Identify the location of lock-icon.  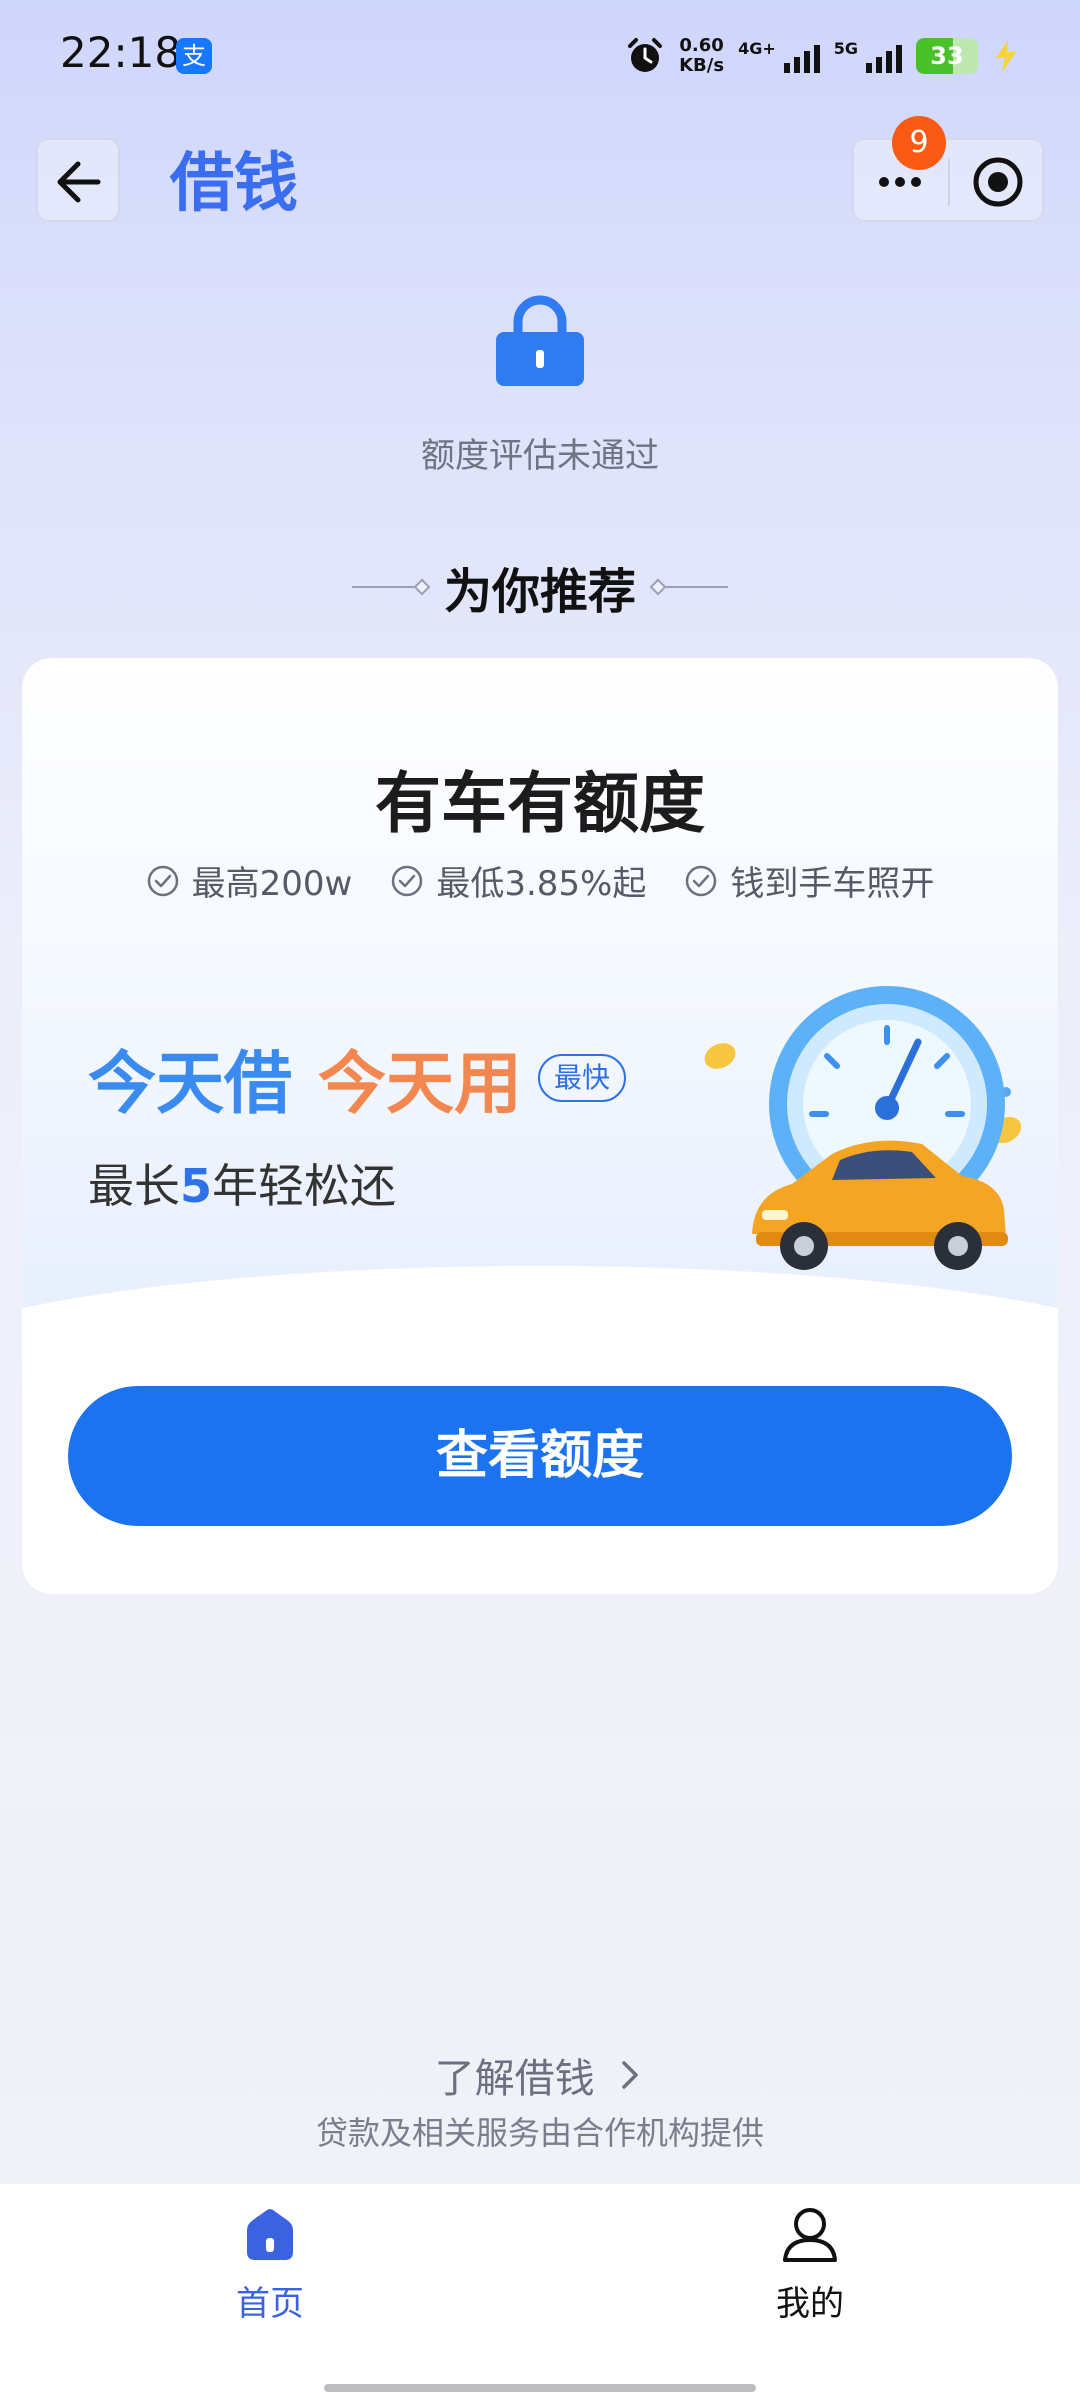
(540, 340).